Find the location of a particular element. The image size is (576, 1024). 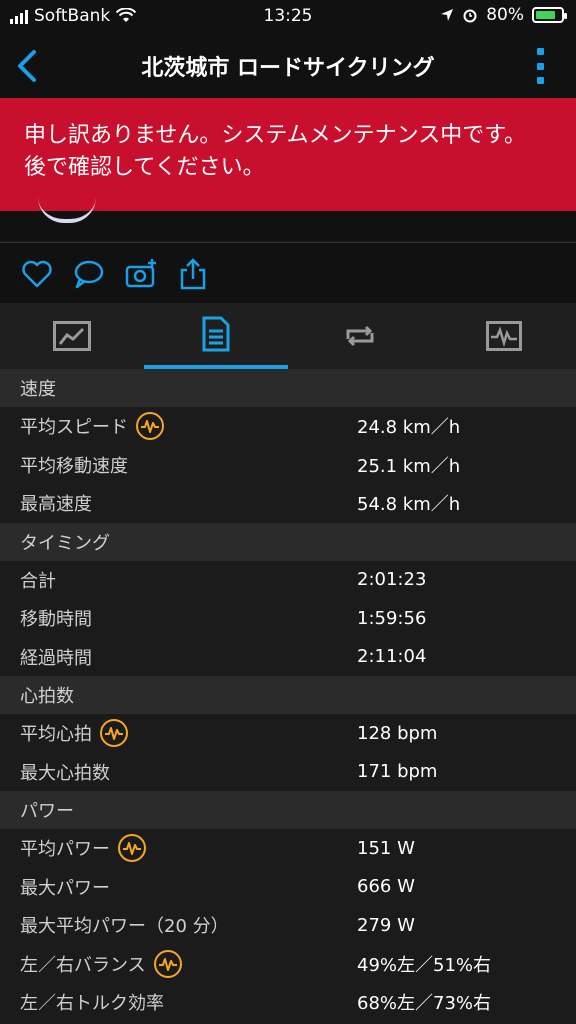

stat-value: 2:01:23 is located at coordinates (392, 580).